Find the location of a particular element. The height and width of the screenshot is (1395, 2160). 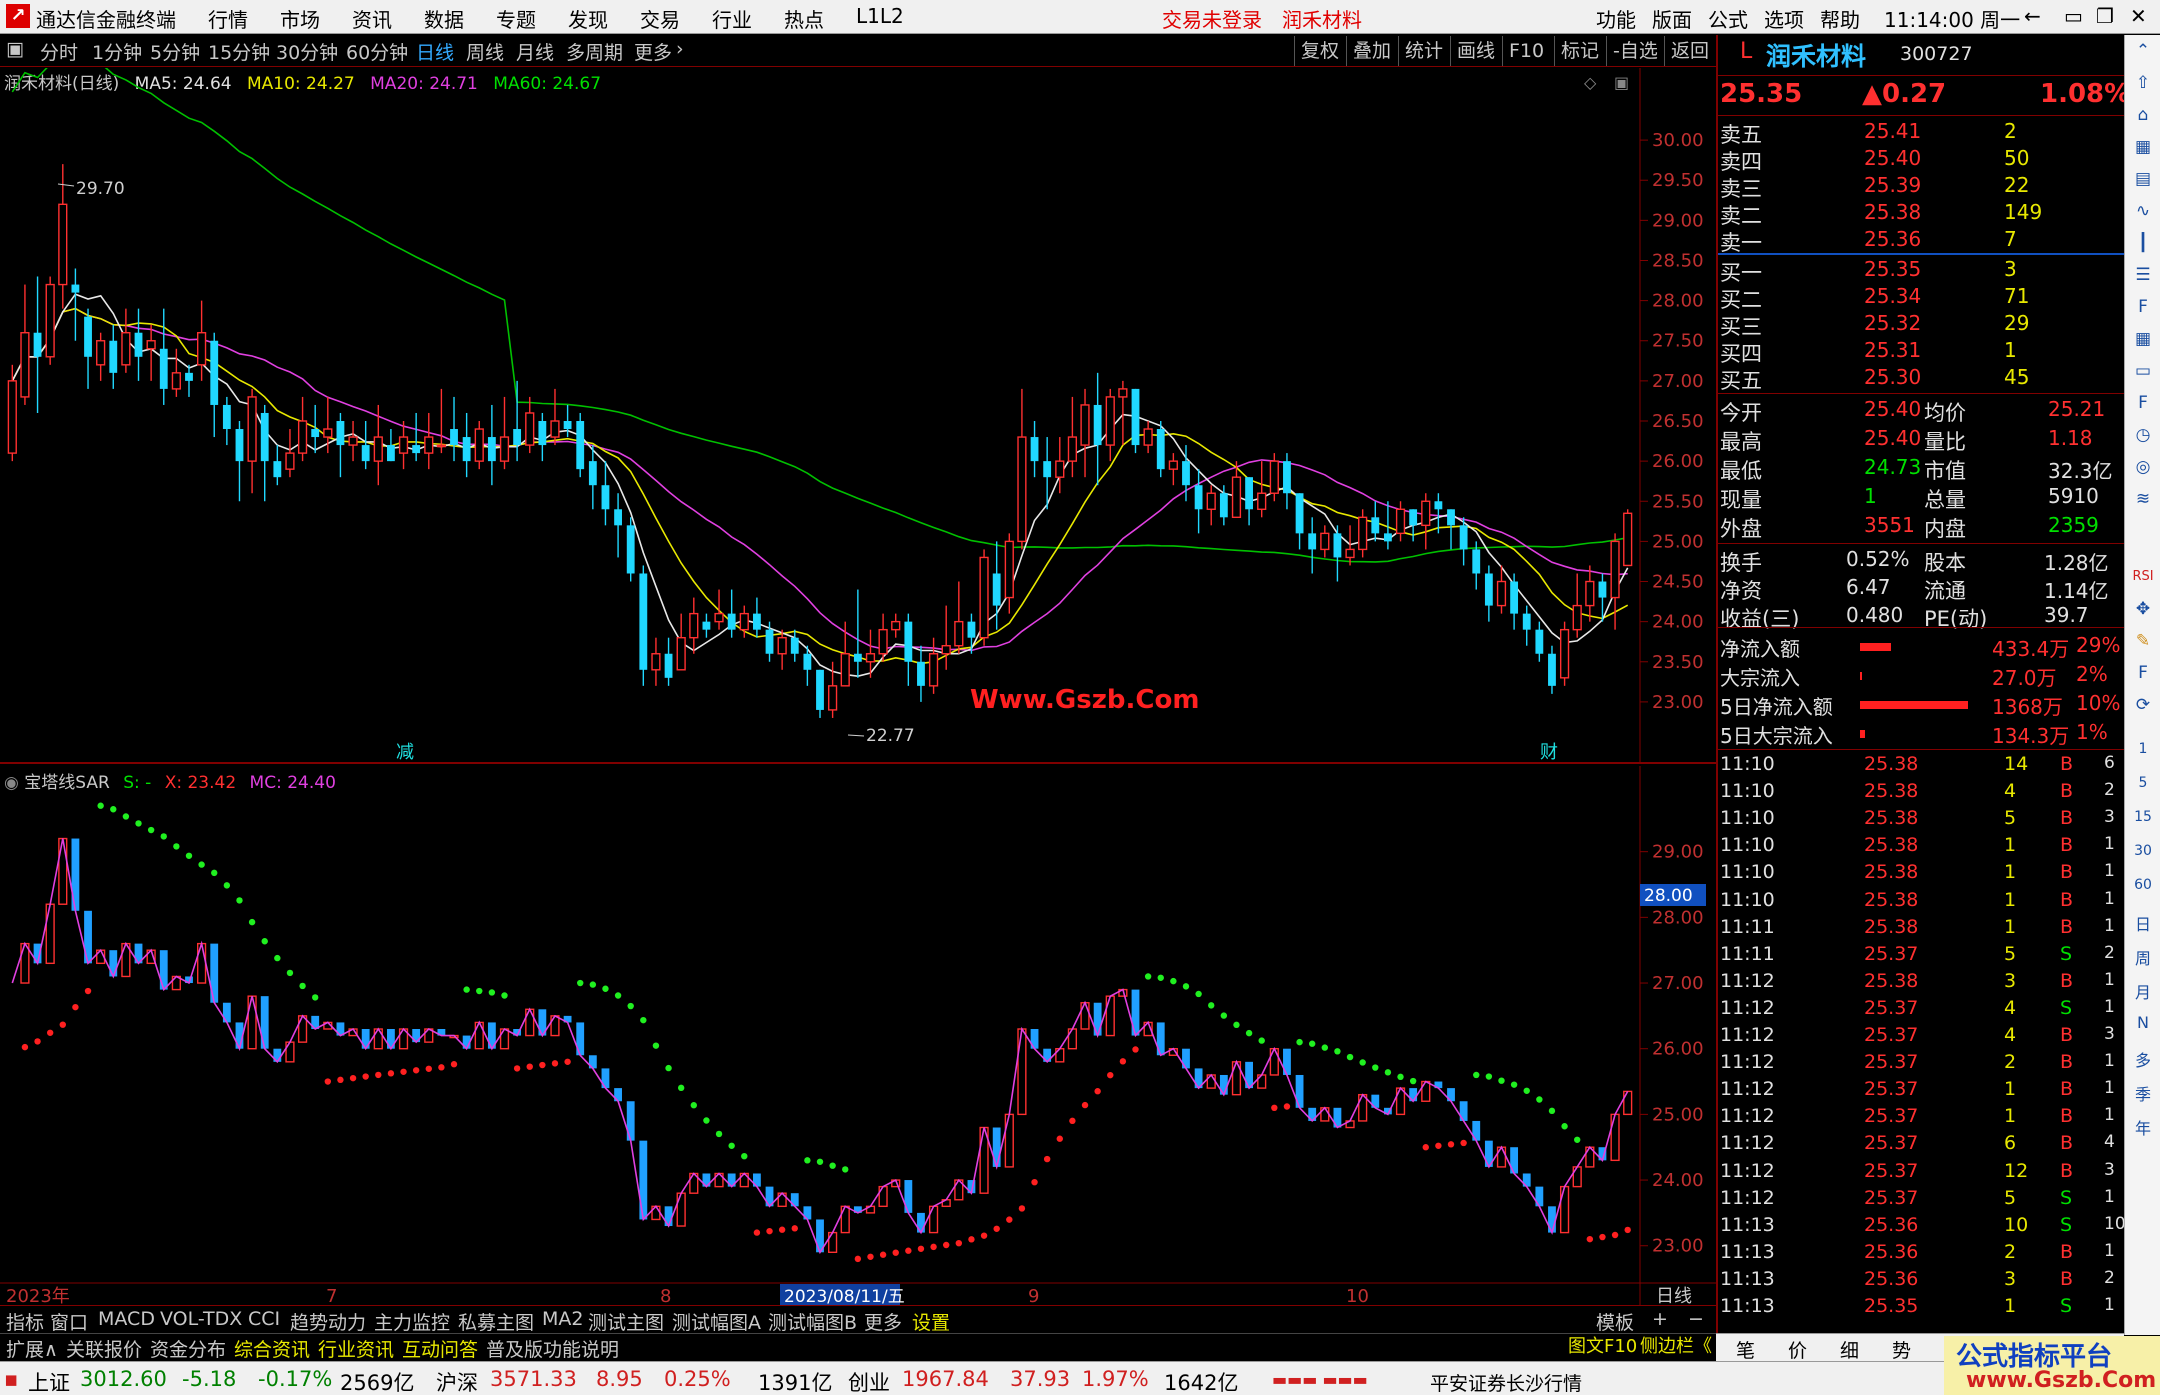

period-tab: 月线 is located at coordinates (535, 51).